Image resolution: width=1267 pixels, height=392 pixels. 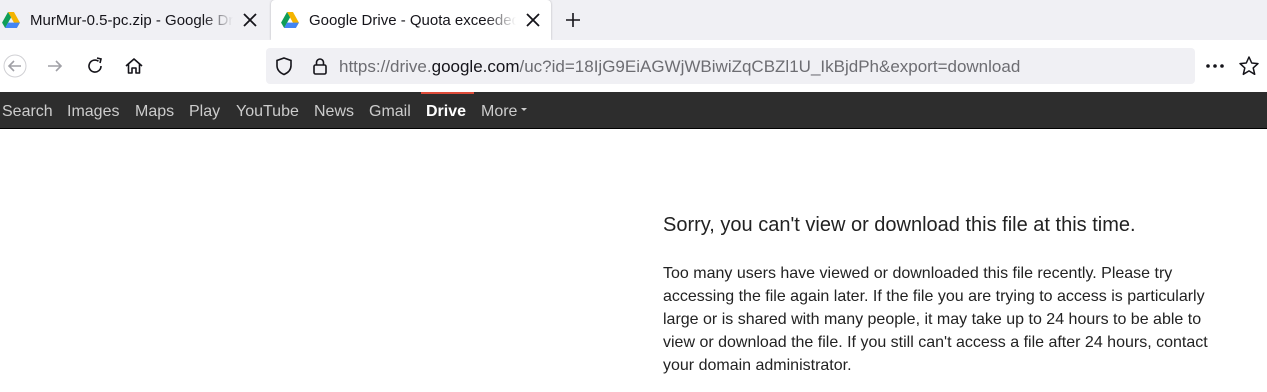 What do you see at coordinates (134, 66) in the screenshot?
I see `home-icon` at bounding box center [134, 66].